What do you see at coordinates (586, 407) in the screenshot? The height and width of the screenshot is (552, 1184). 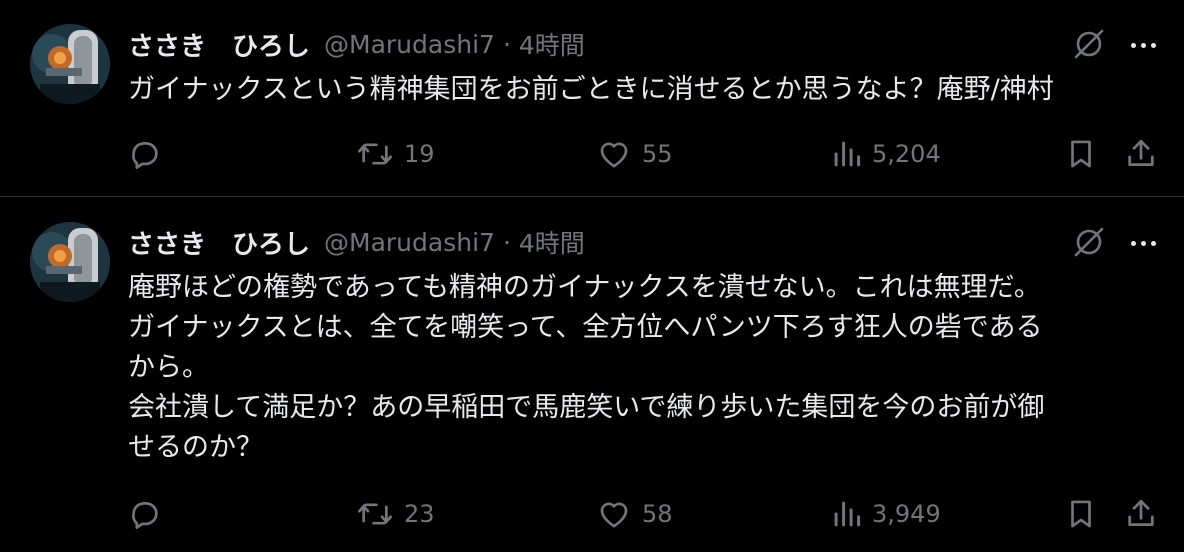 I see `tweet-text-line: 会社潰して満足か？あの早稲田で馬鹿笑いで練り歩いた集団を今のお前が御` at bounding box center [586, 407].